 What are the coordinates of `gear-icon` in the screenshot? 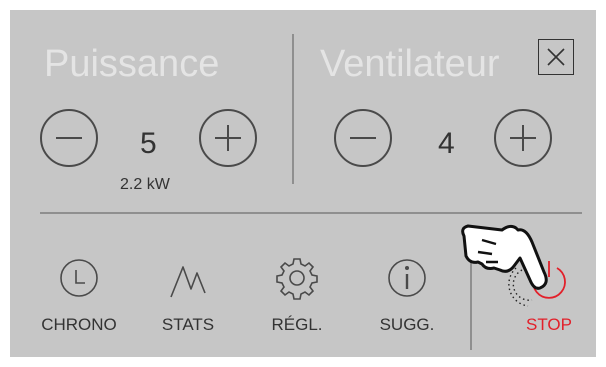 It's located at (297, 279).